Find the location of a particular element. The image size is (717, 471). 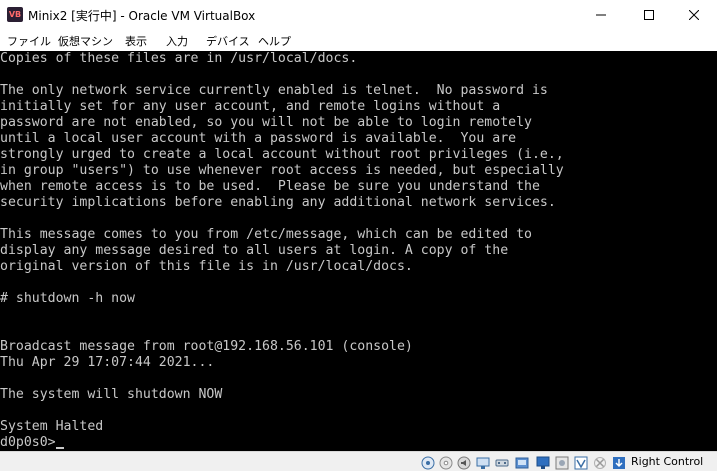

console-prompt: d0p0s0> is located at coordinates (28, 442).